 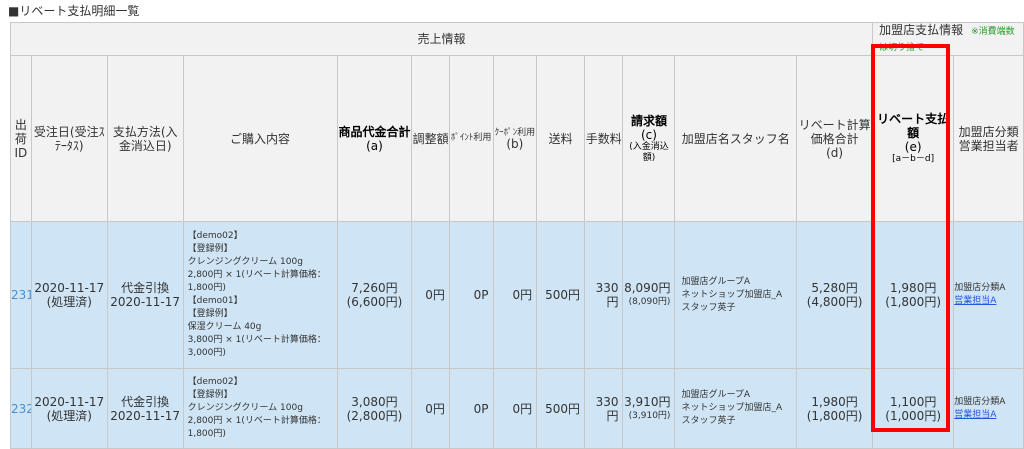 What do you see at coordinates (913, 302) in the screenshot?
I see `rebate-pay-sub: (1,800円)` at bounding box center [913, 302].